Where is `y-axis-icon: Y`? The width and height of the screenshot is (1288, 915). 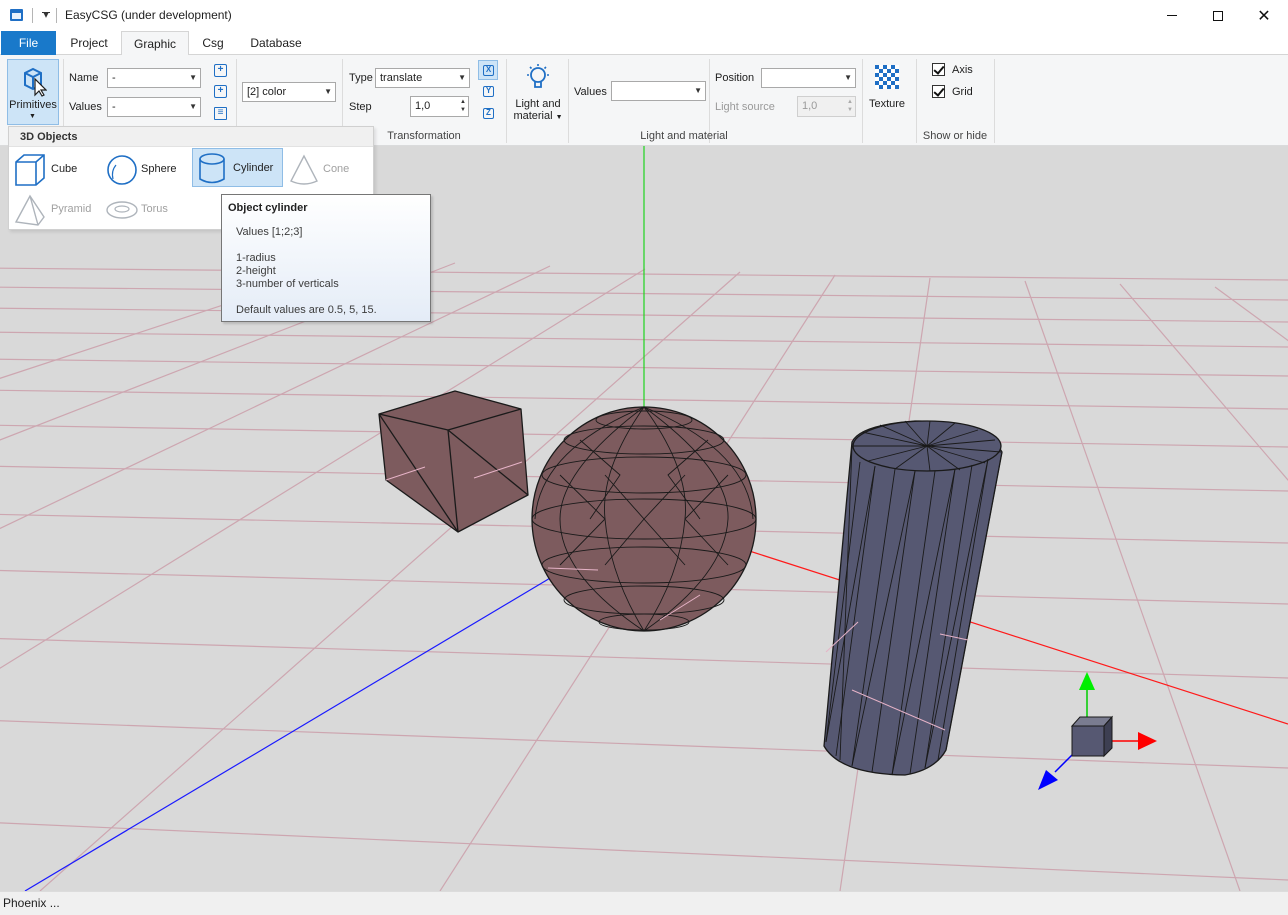 y-axis-icon: Y is located at coordinates (488, 91).